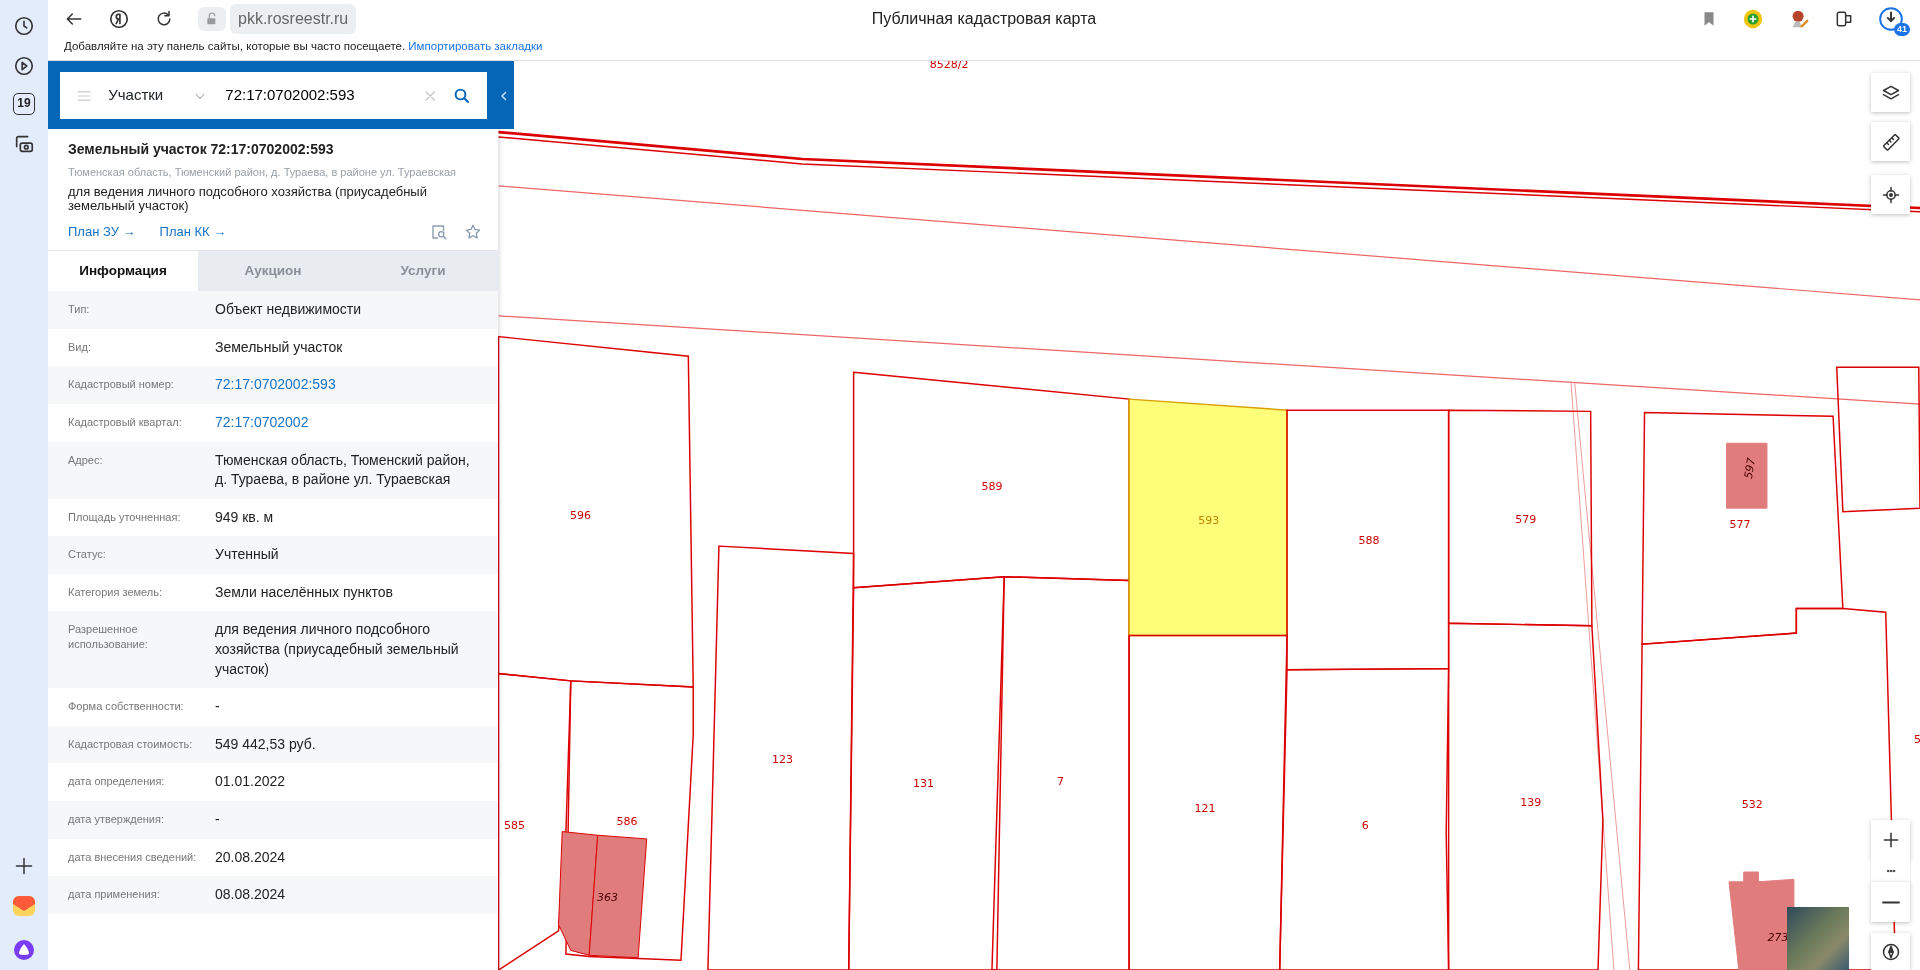 The height and width of the screenshot is (970, 1920). I want to click on plan-link: План КК →, so click(193, 232).